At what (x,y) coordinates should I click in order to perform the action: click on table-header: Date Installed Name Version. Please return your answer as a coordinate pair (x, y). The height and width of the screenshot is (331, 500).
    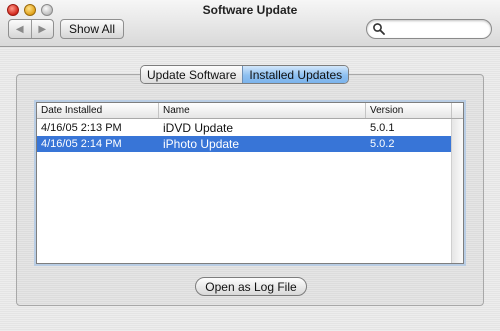
    Looking at the image, I should click on (250, 111).